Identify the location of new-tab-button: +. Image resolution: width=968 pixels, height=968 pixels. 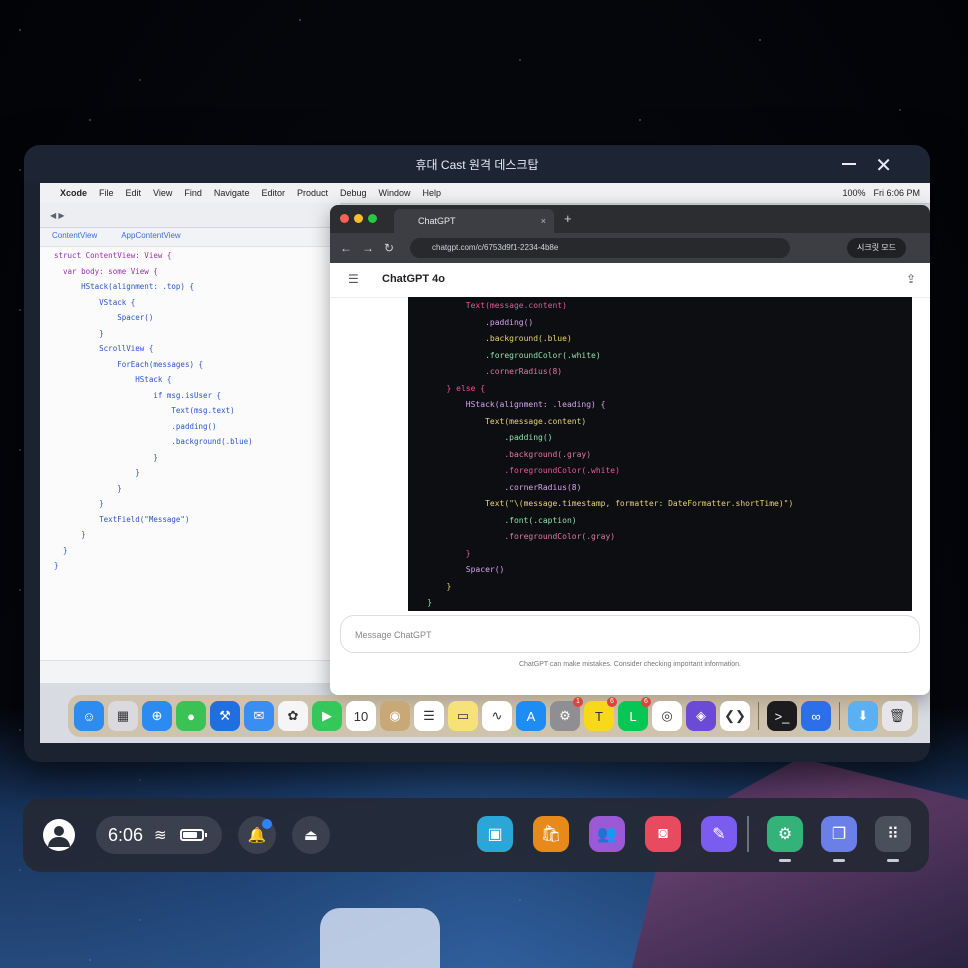
(568, 218).